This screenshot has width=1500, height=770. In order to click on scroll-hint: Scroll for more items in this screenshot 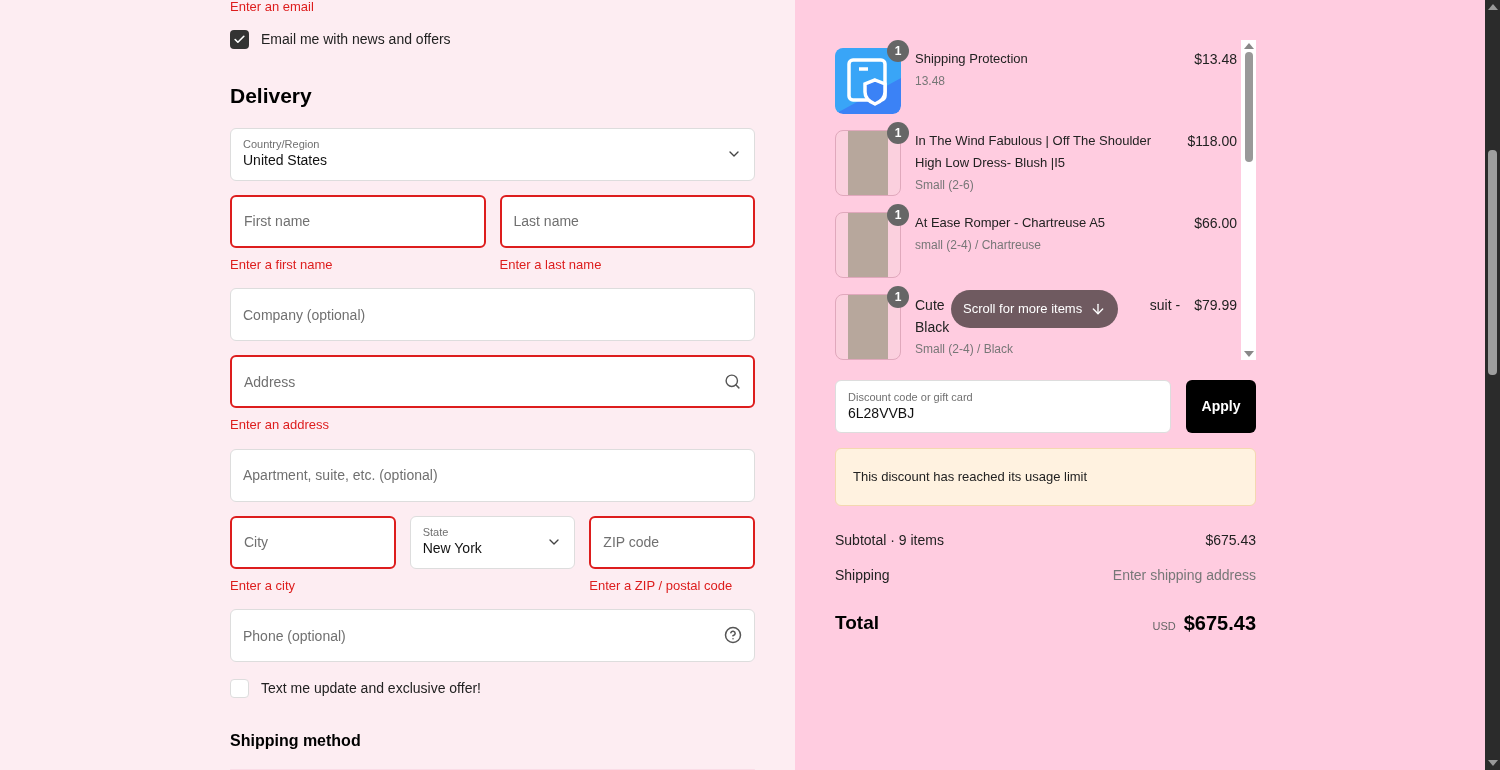, I will do `click(1035, 309)`.